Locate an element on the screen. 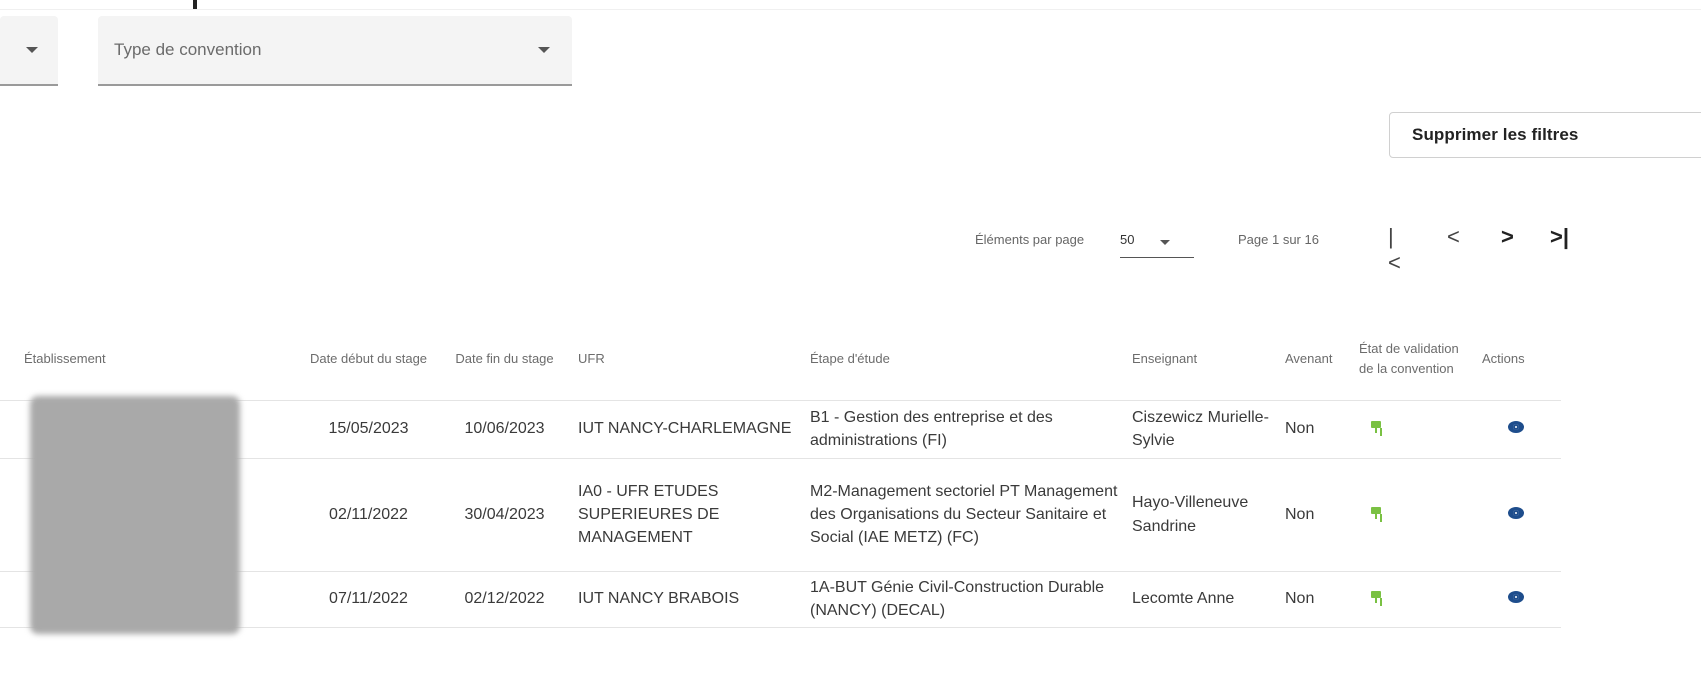 The height and width of the screenshot is (679, 1701). redacted-etablissement-block is located at coordinates (135, 515).